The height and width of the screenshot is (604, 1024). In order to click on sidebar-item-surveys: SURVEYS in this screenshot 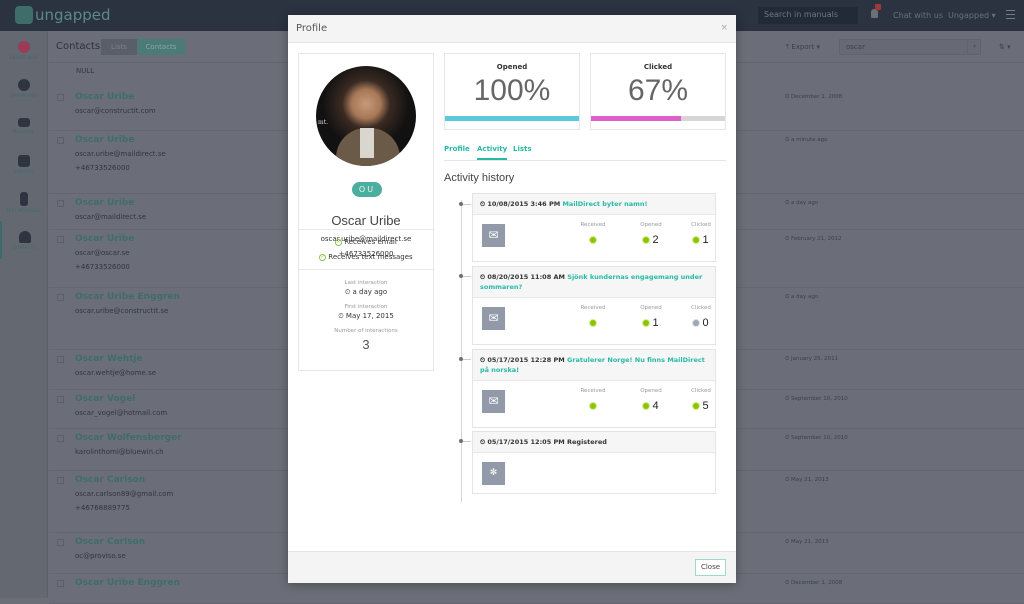, I will do `click(23, 164)`.